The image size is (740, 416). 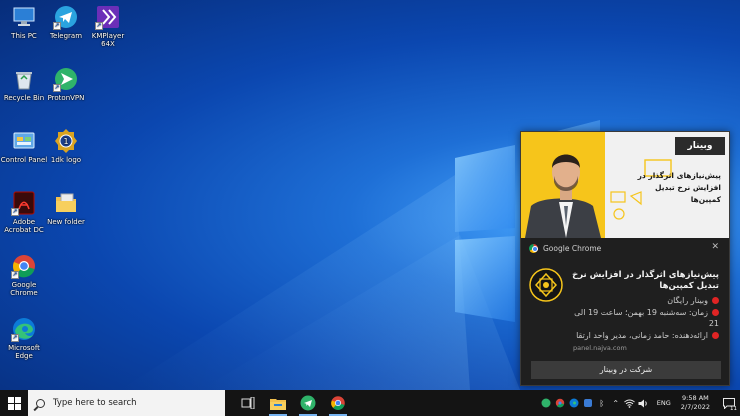 I want to click on file-explorer-icon, so click(x=278, y=404).